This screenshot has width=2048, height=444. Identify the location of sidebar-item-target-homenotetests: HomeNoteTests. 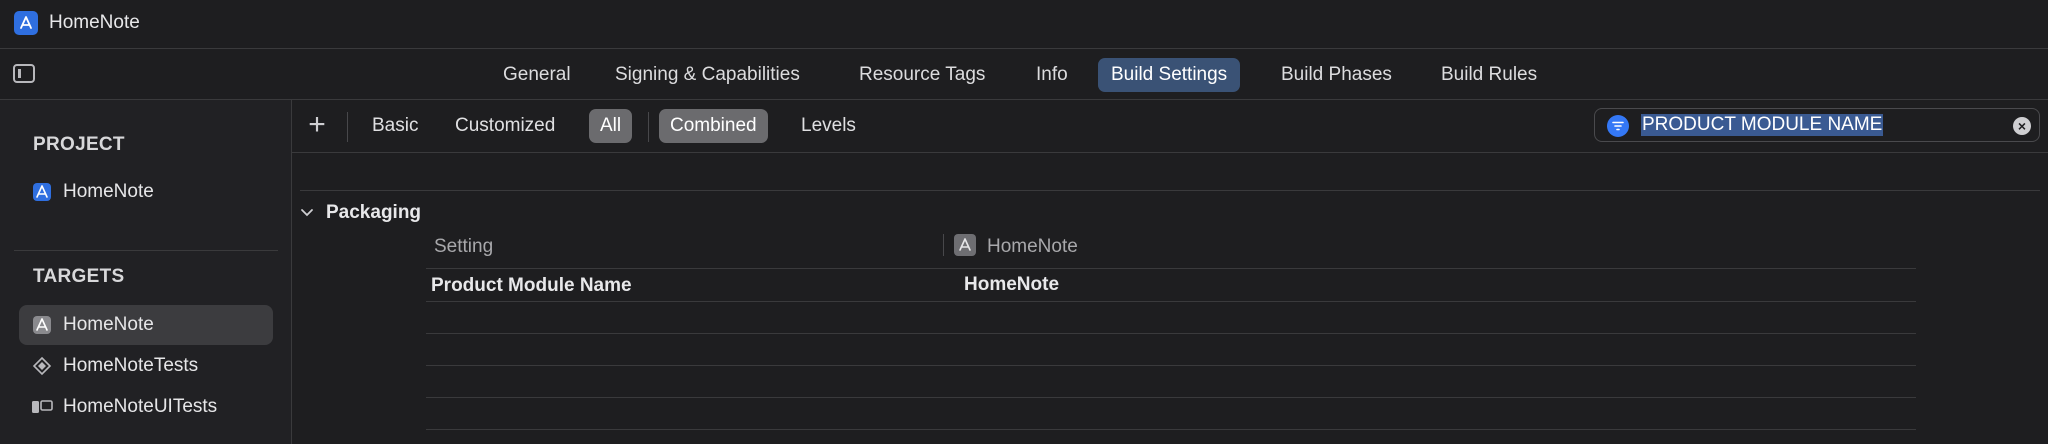
(146, 366).